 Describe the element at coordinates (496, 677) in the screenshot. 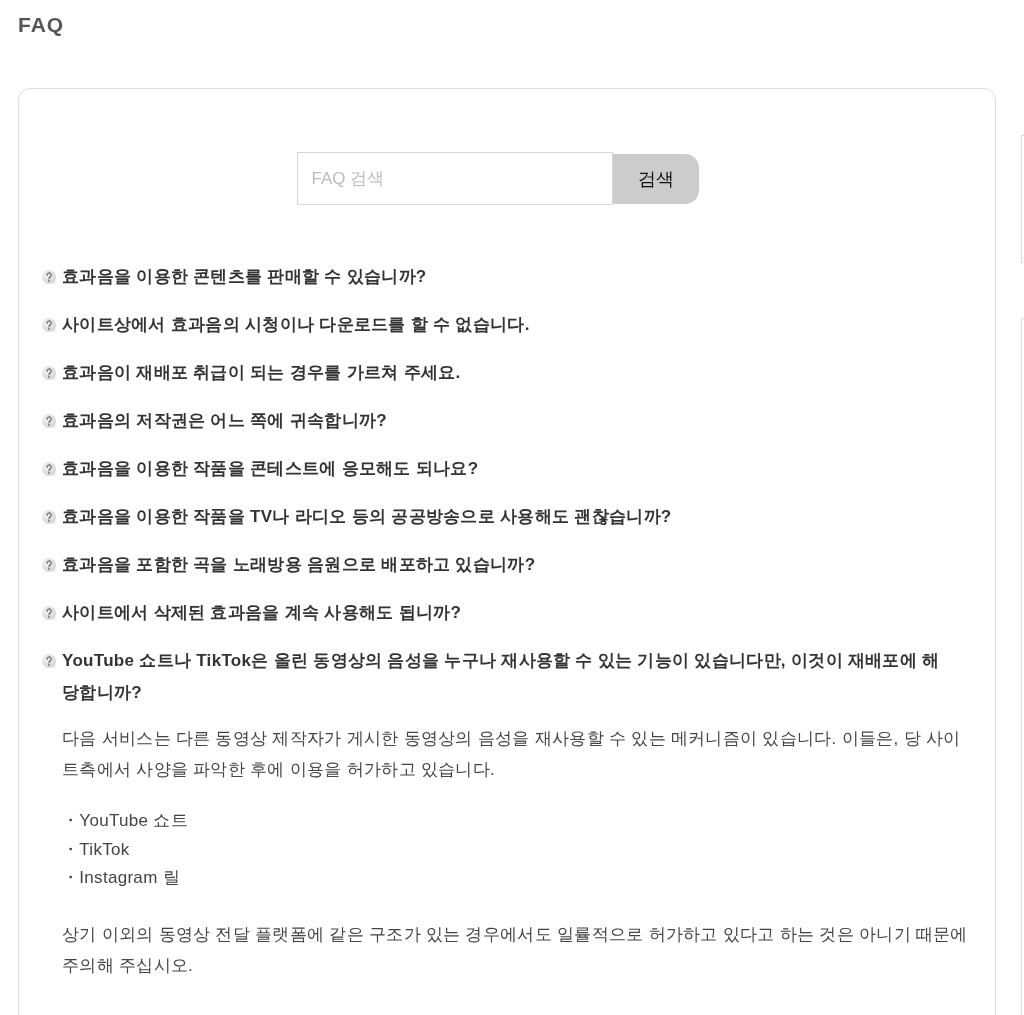

I see `faq-question: YouTube 쇼트나 TikTok은 올린 동영상의 음성을 누구나 재사용할 수 있는 기능이 있습니다만, 이것이 재배포에 해당합니까?` at that location.